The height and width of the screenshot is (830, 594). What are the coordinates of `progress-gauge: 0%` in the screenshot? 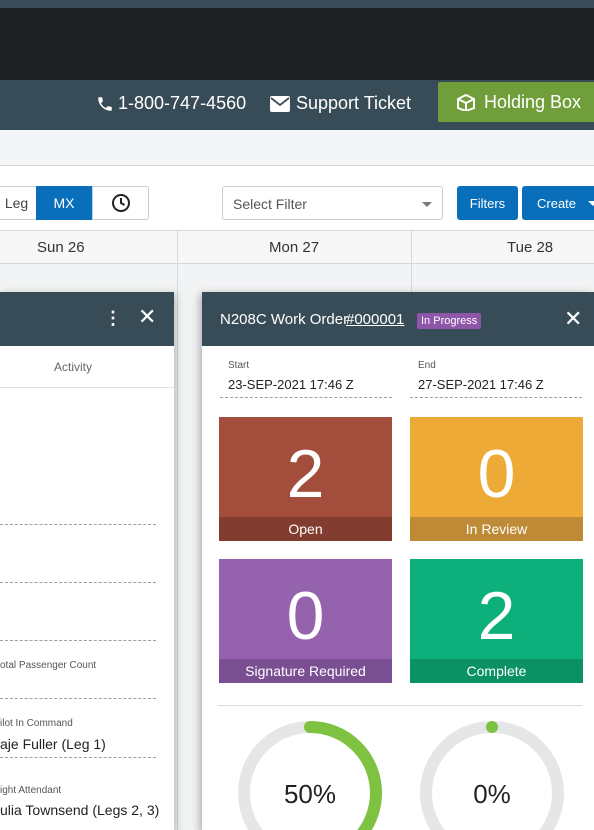 It's located at (492, 775).